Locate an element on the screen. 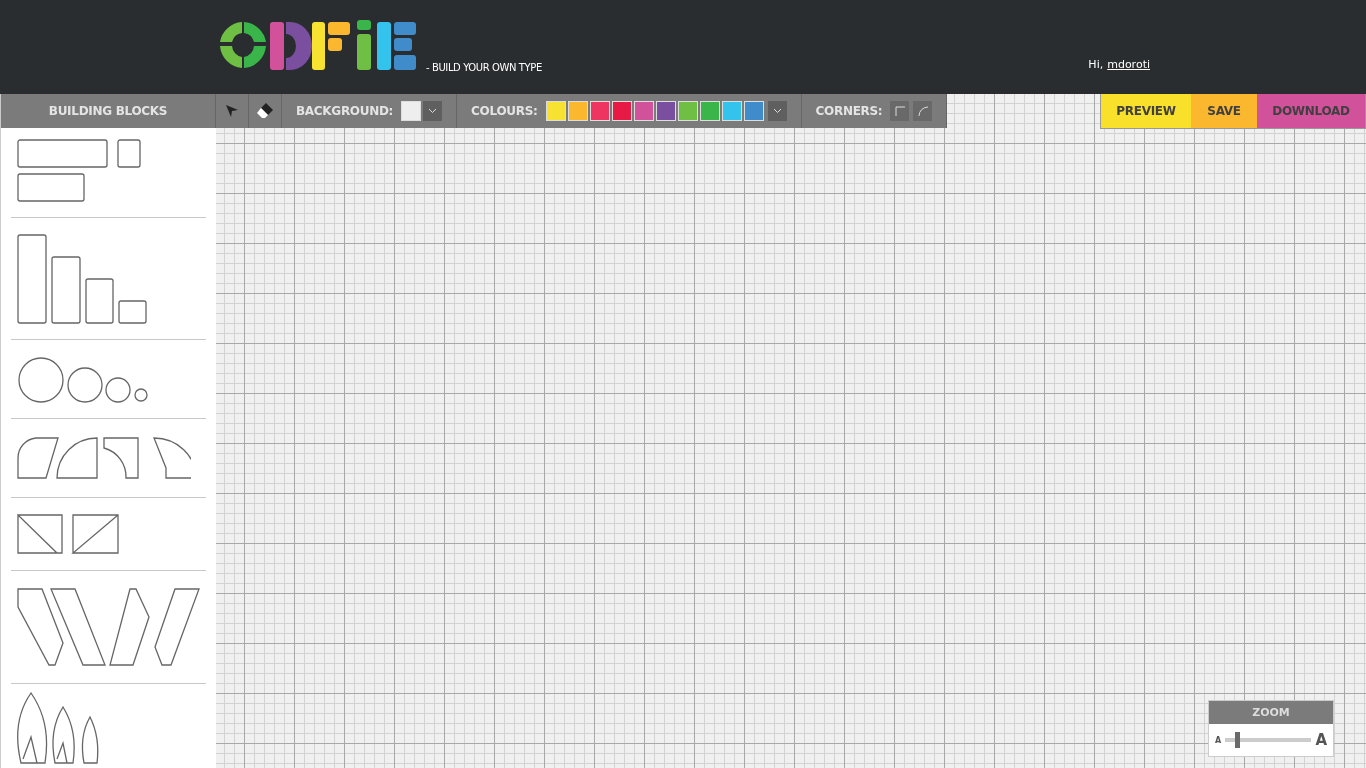  username-link: mdoroti is located at coordinates (1128, 64).